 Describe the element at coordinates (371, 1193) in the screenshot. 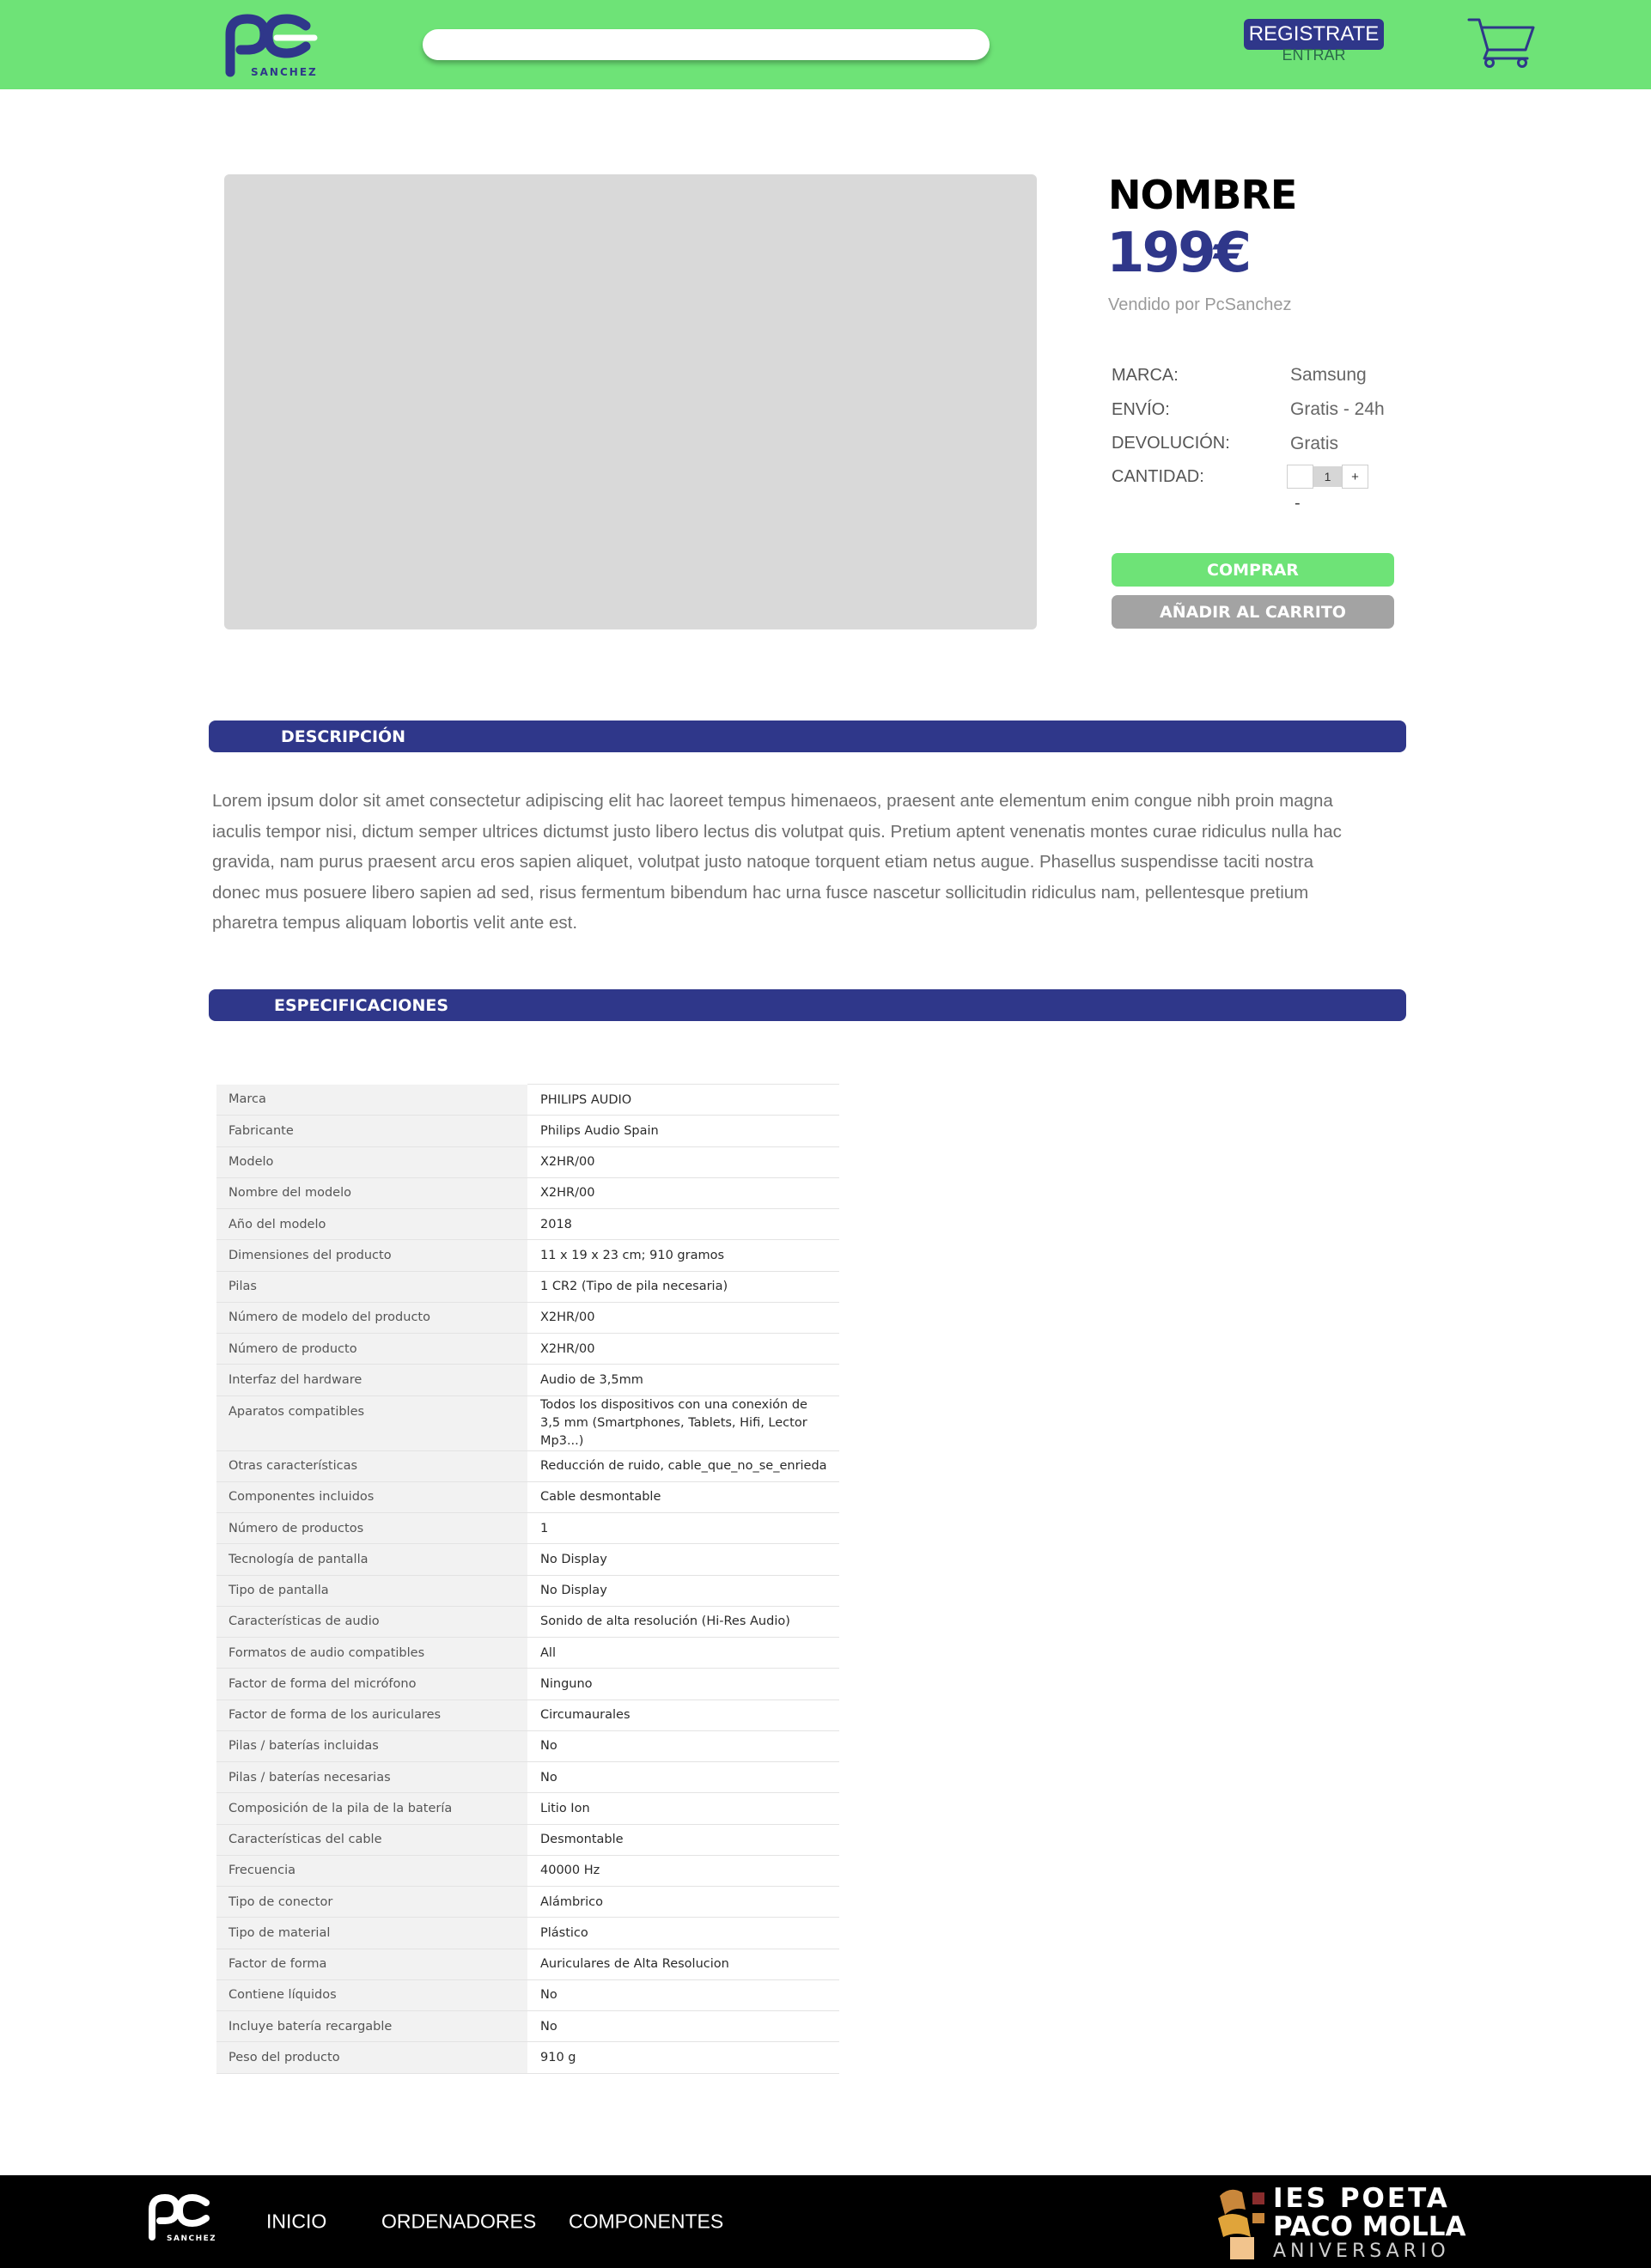

I see `spec-key: Nombre del modelo` at that location.